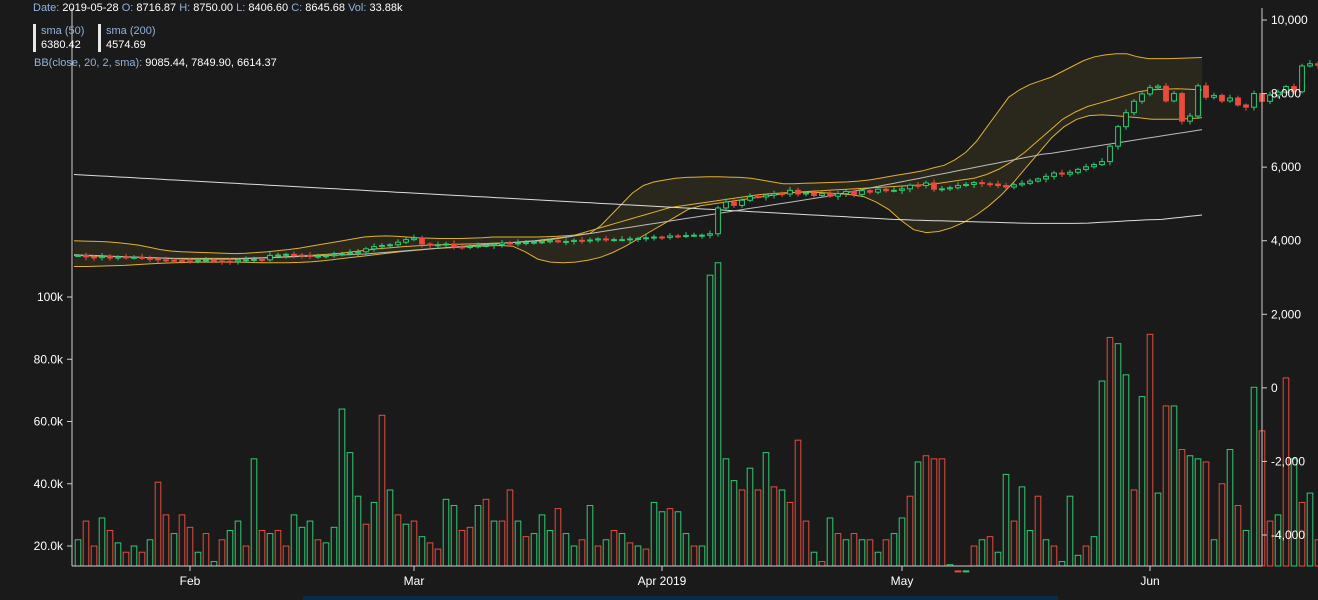 Image resolution: width=1318 pixels, height=600 pixels. Describe the element at coordinates (58, 38) in the screenshot. I see `sma50-legend: sma (50) 6380.42` at that location.